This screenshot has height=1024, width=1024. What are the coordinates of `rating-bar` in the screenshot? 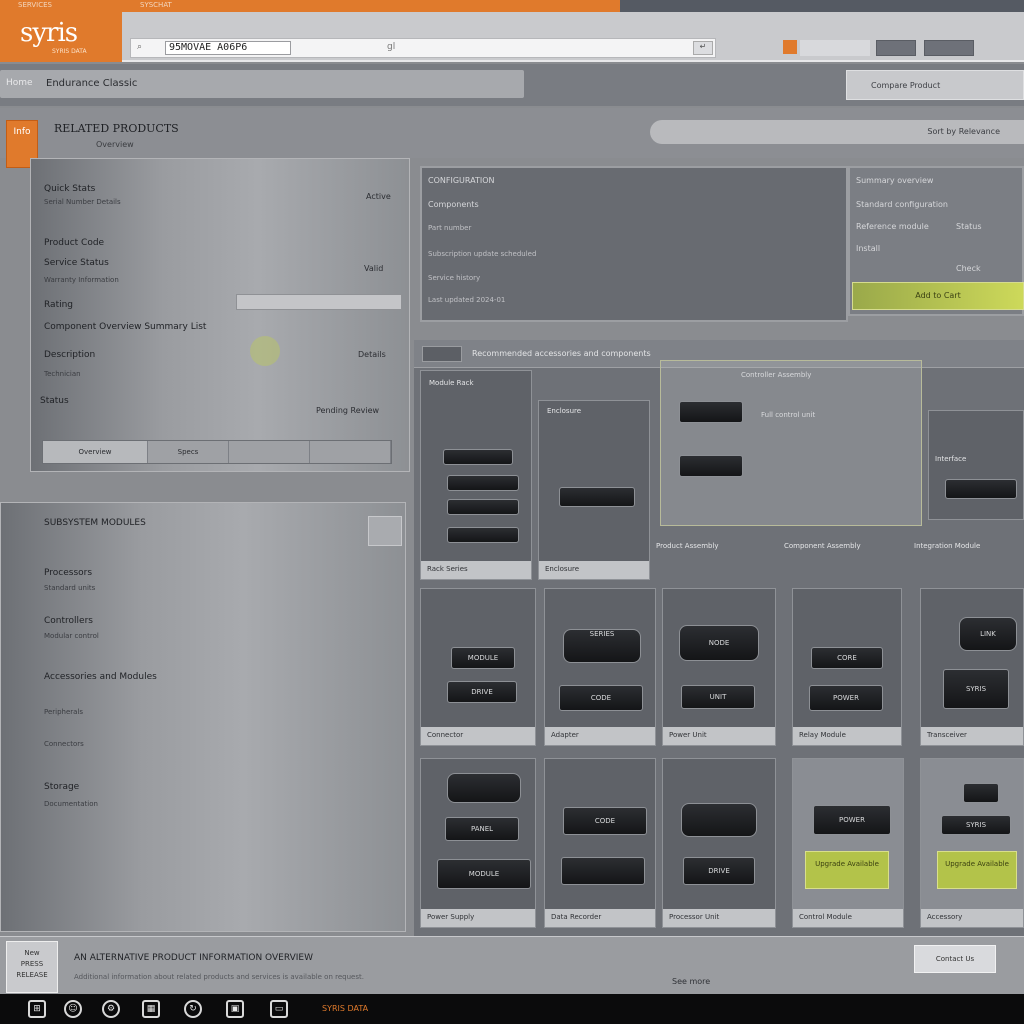 It's located at (319, 302).